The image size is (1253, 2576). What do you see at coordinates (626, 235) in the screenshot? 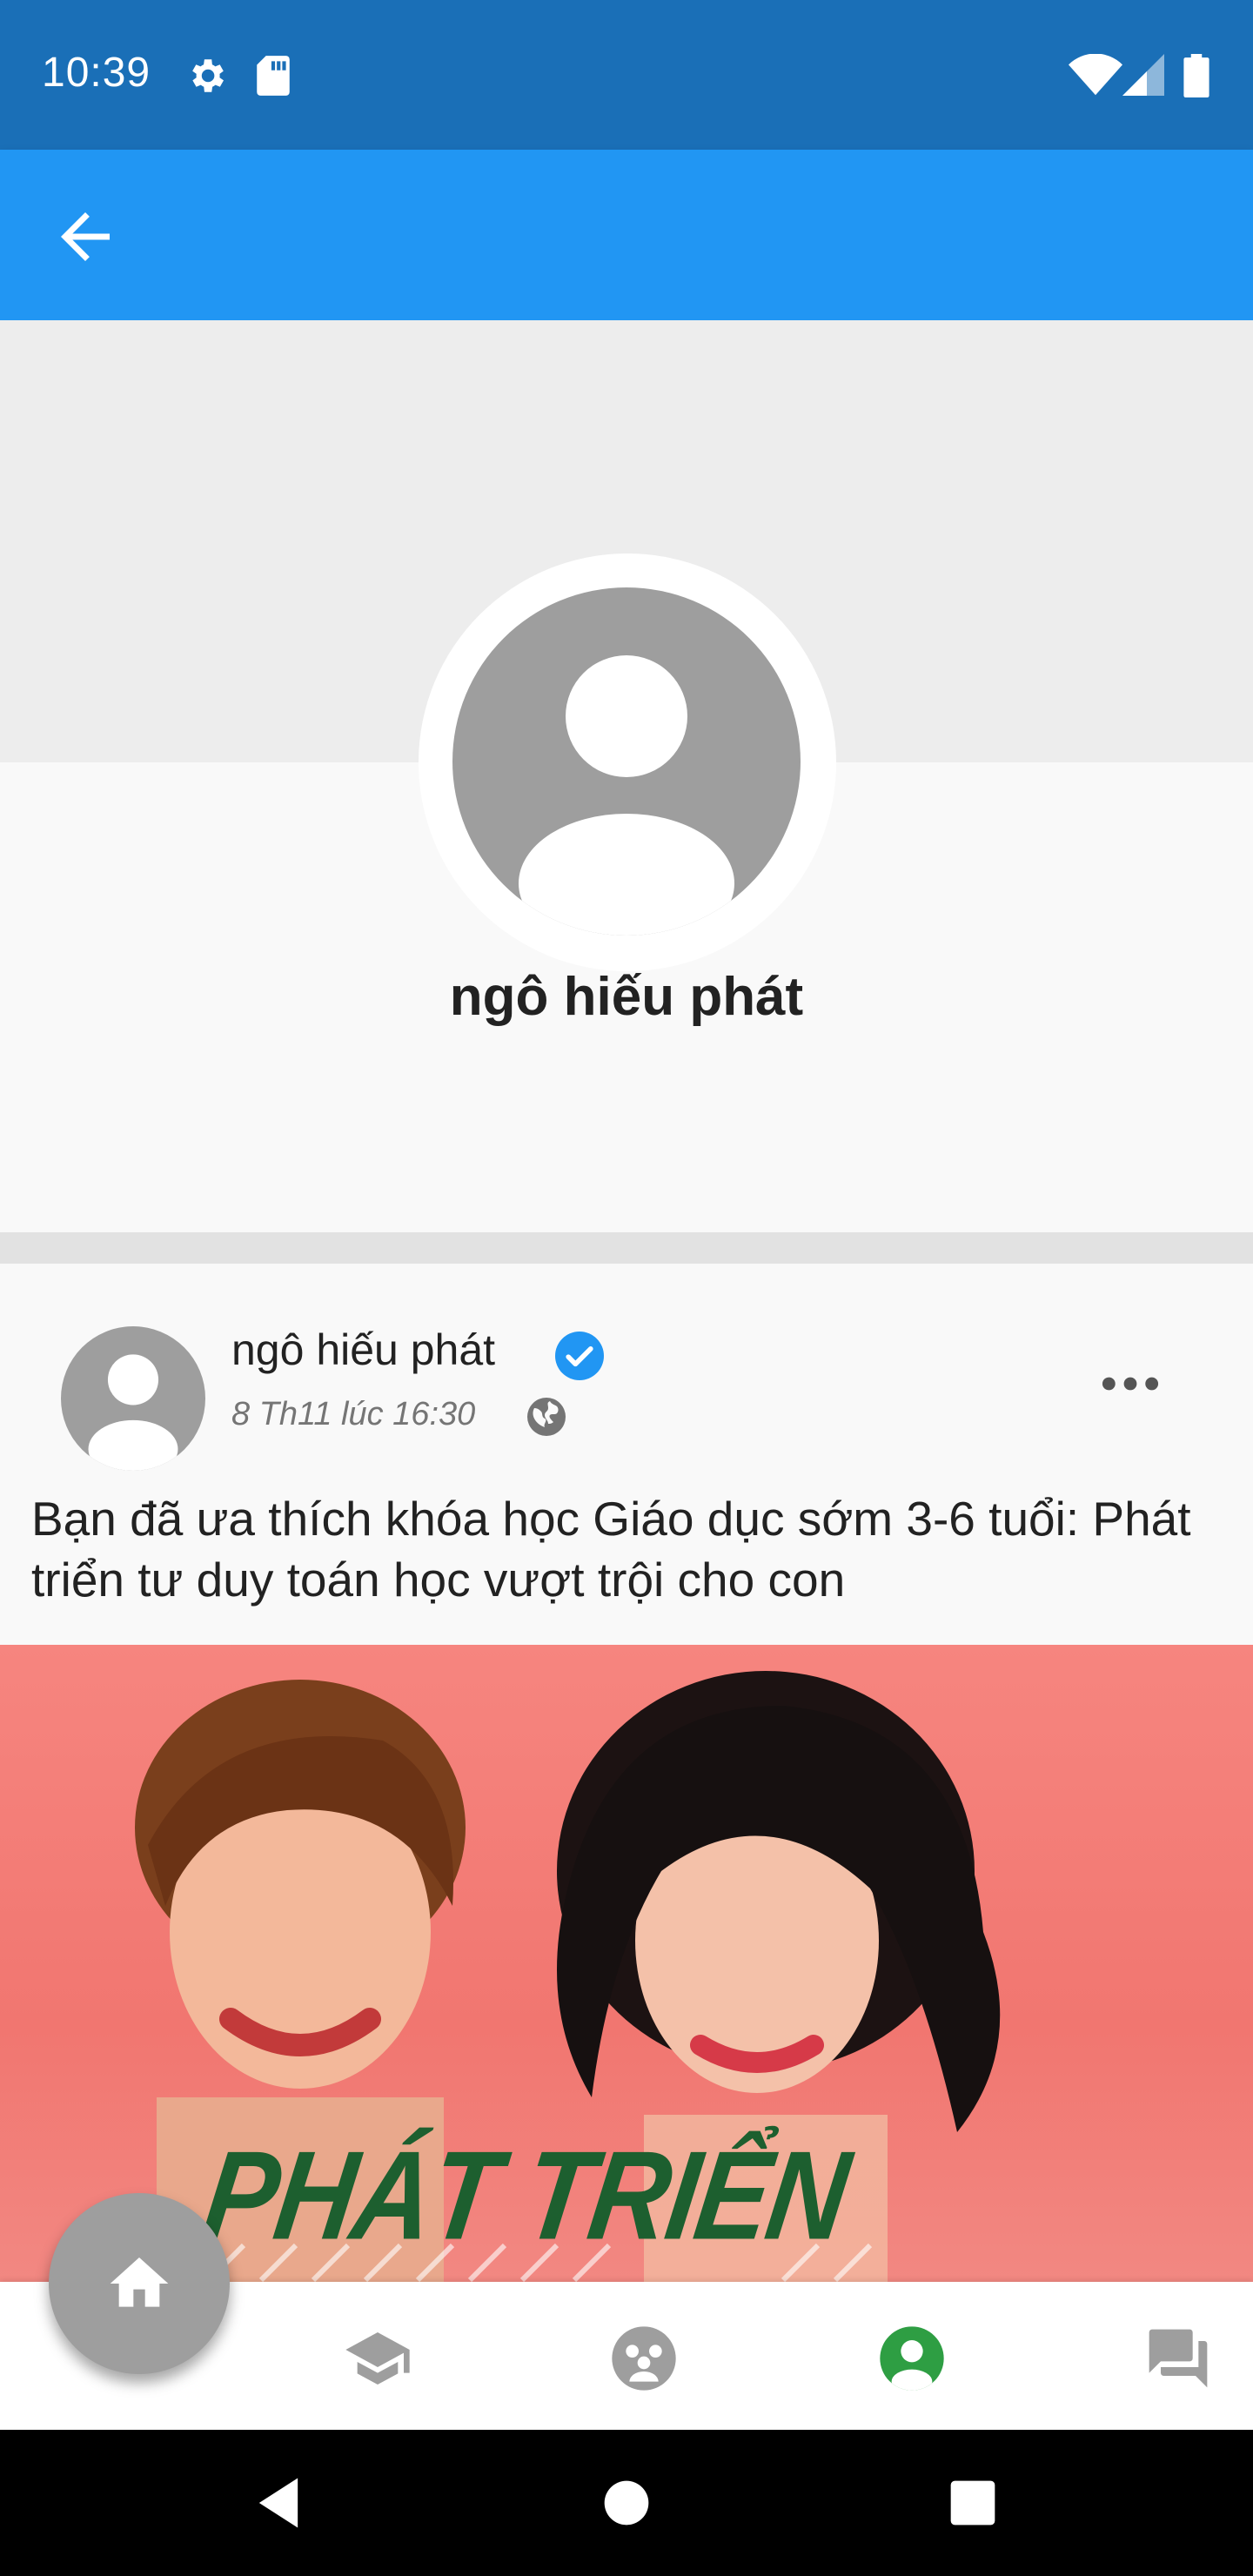
I see `app-toolbar` at bounding box center [626, 235].